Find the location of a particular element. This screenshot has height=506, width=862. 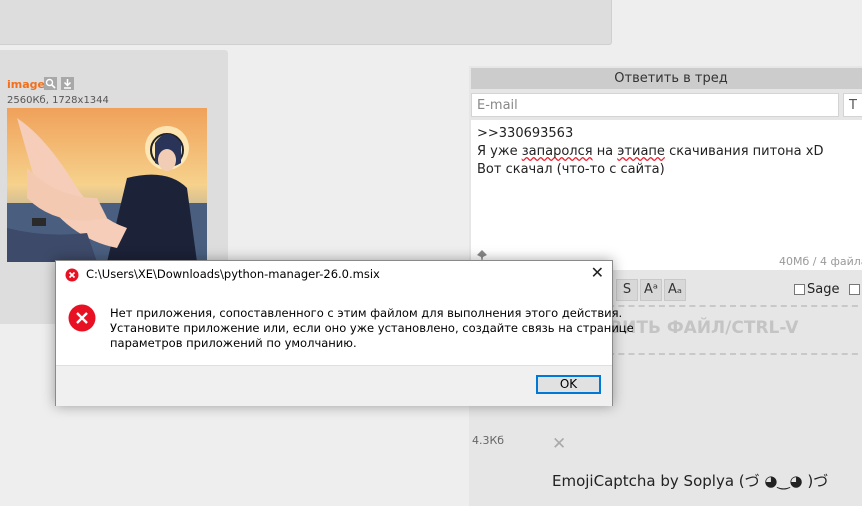

close-icon: ✕ is located at coordinates (597, 273).